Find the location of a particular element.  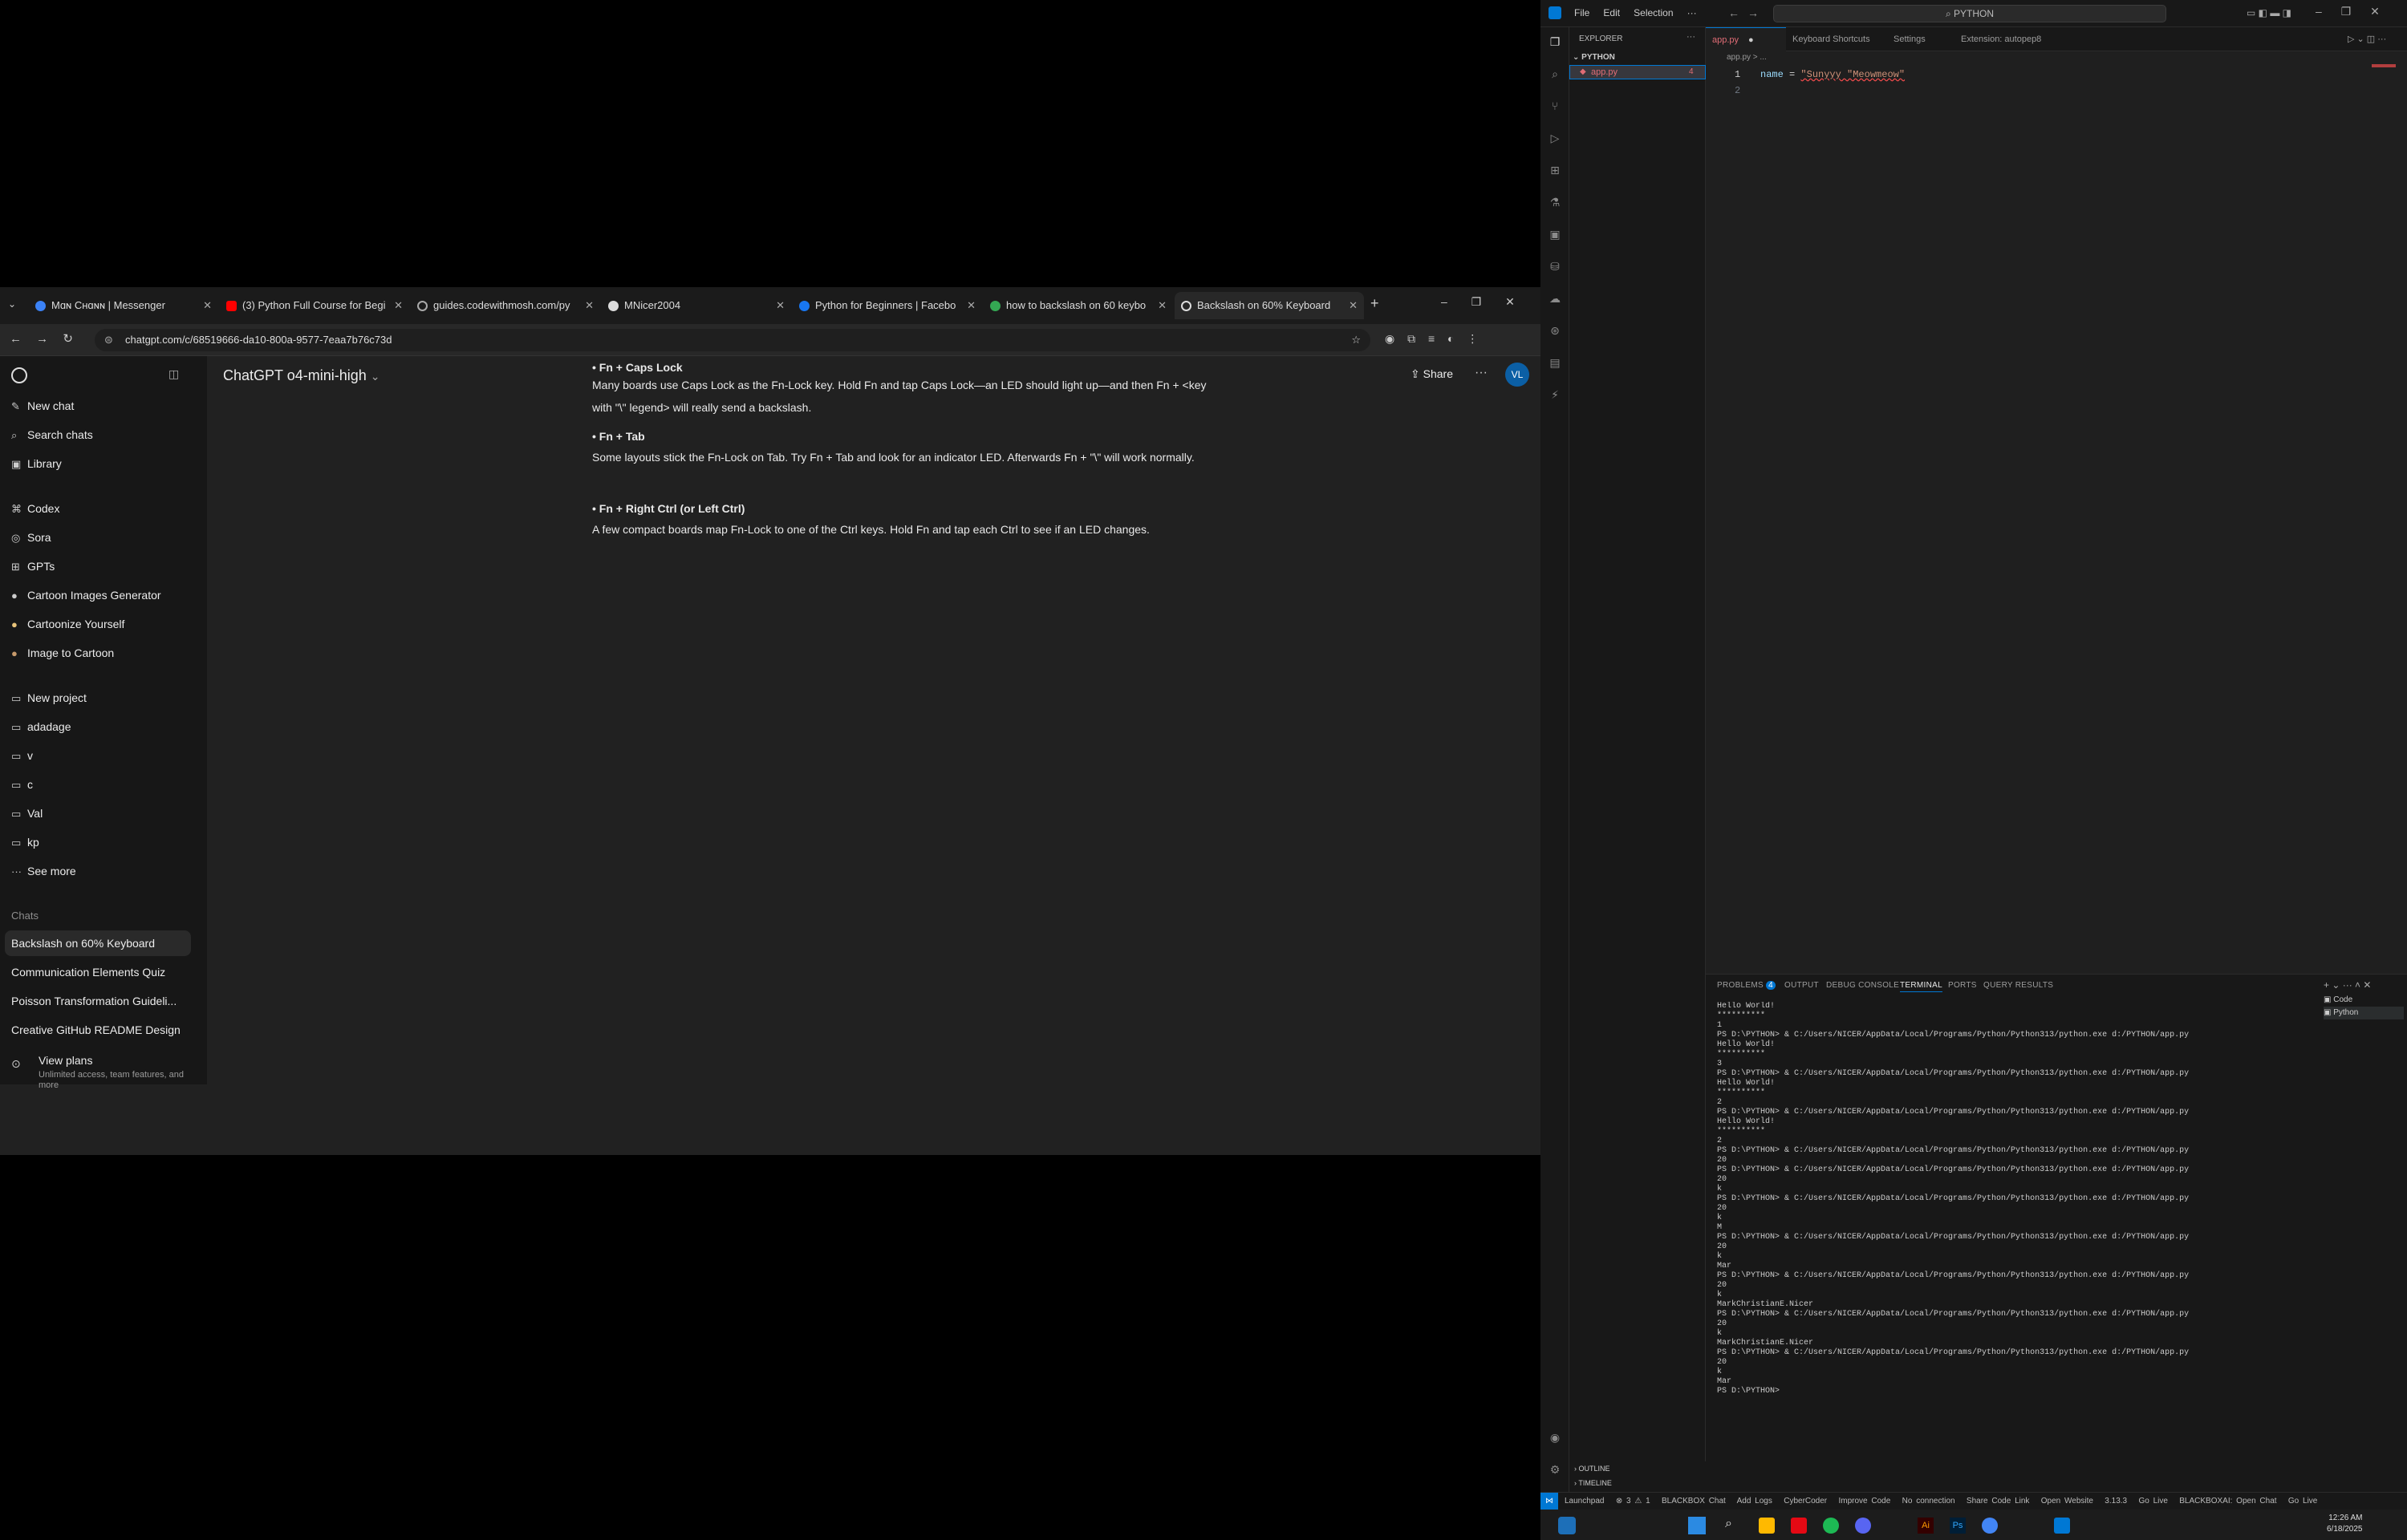

menu-file: File is located at coordinates (1581, 12).